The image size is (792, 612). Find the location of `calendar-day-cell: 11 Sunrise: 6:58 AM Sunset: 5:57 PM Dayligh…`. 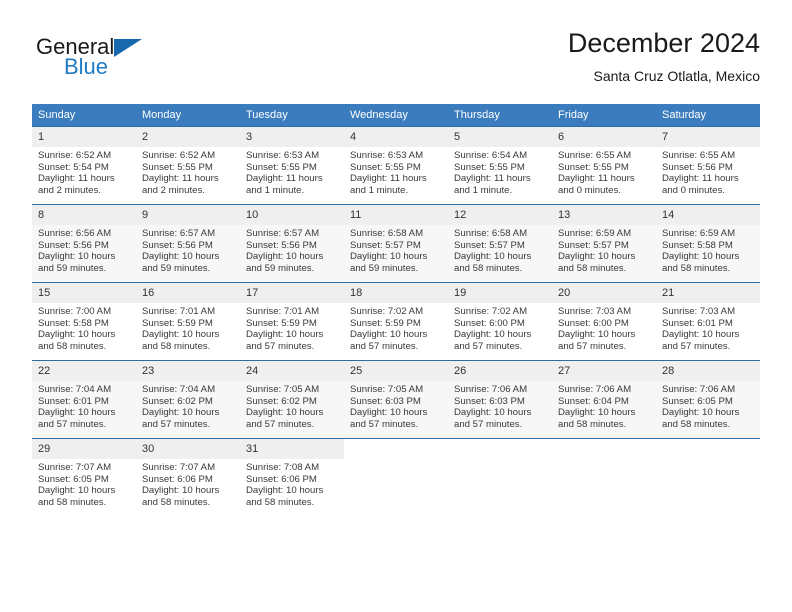

calendar-day-cell: 11 Sunrise: 6:58 AM Sunset: 5:57 PM Dayligh… is located at coordinates (396, 243).